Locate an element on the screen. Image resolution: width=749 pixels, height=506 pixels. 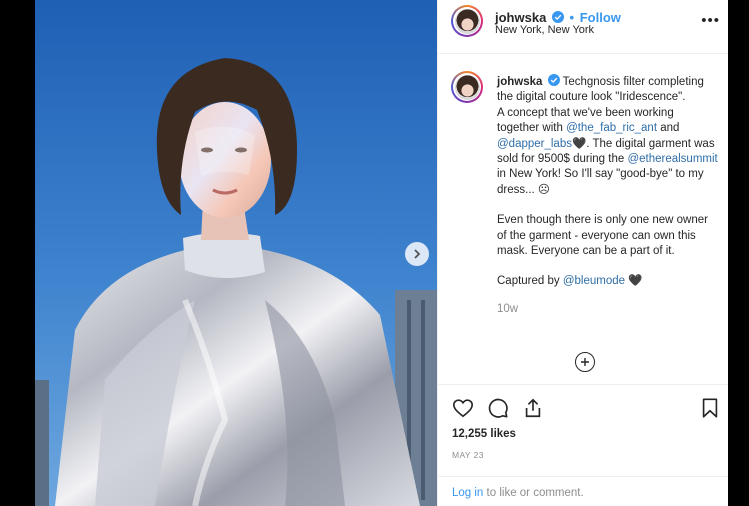
mention-link: @the_fab_ric_ant is located at coordinates (611, 128).